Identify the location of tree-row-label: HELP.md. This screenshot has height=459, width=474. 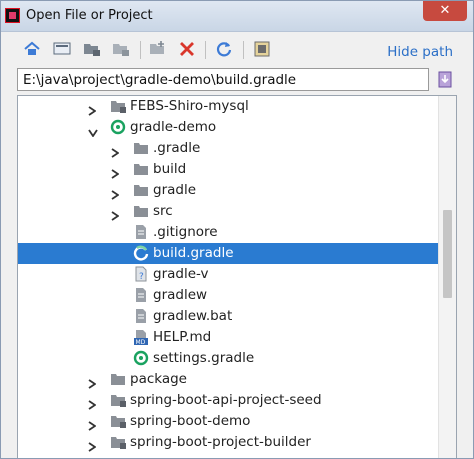
(182, 337).